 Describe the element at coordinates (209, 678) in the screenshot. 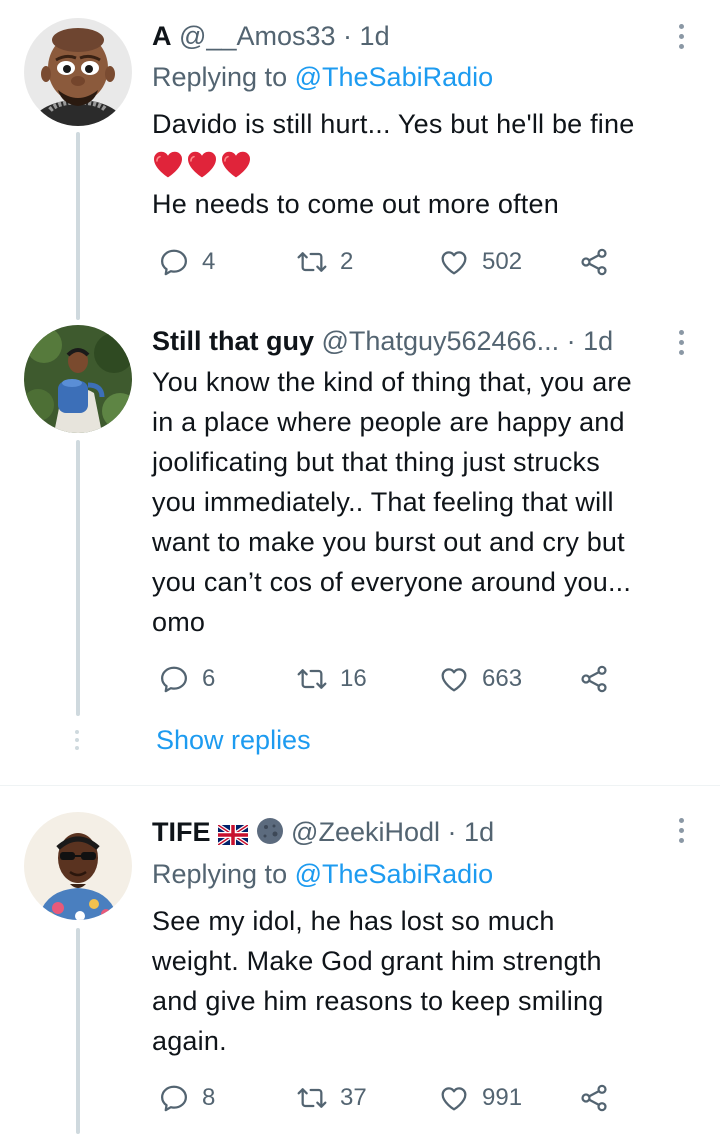

I see `reply-count: 6` at that location.